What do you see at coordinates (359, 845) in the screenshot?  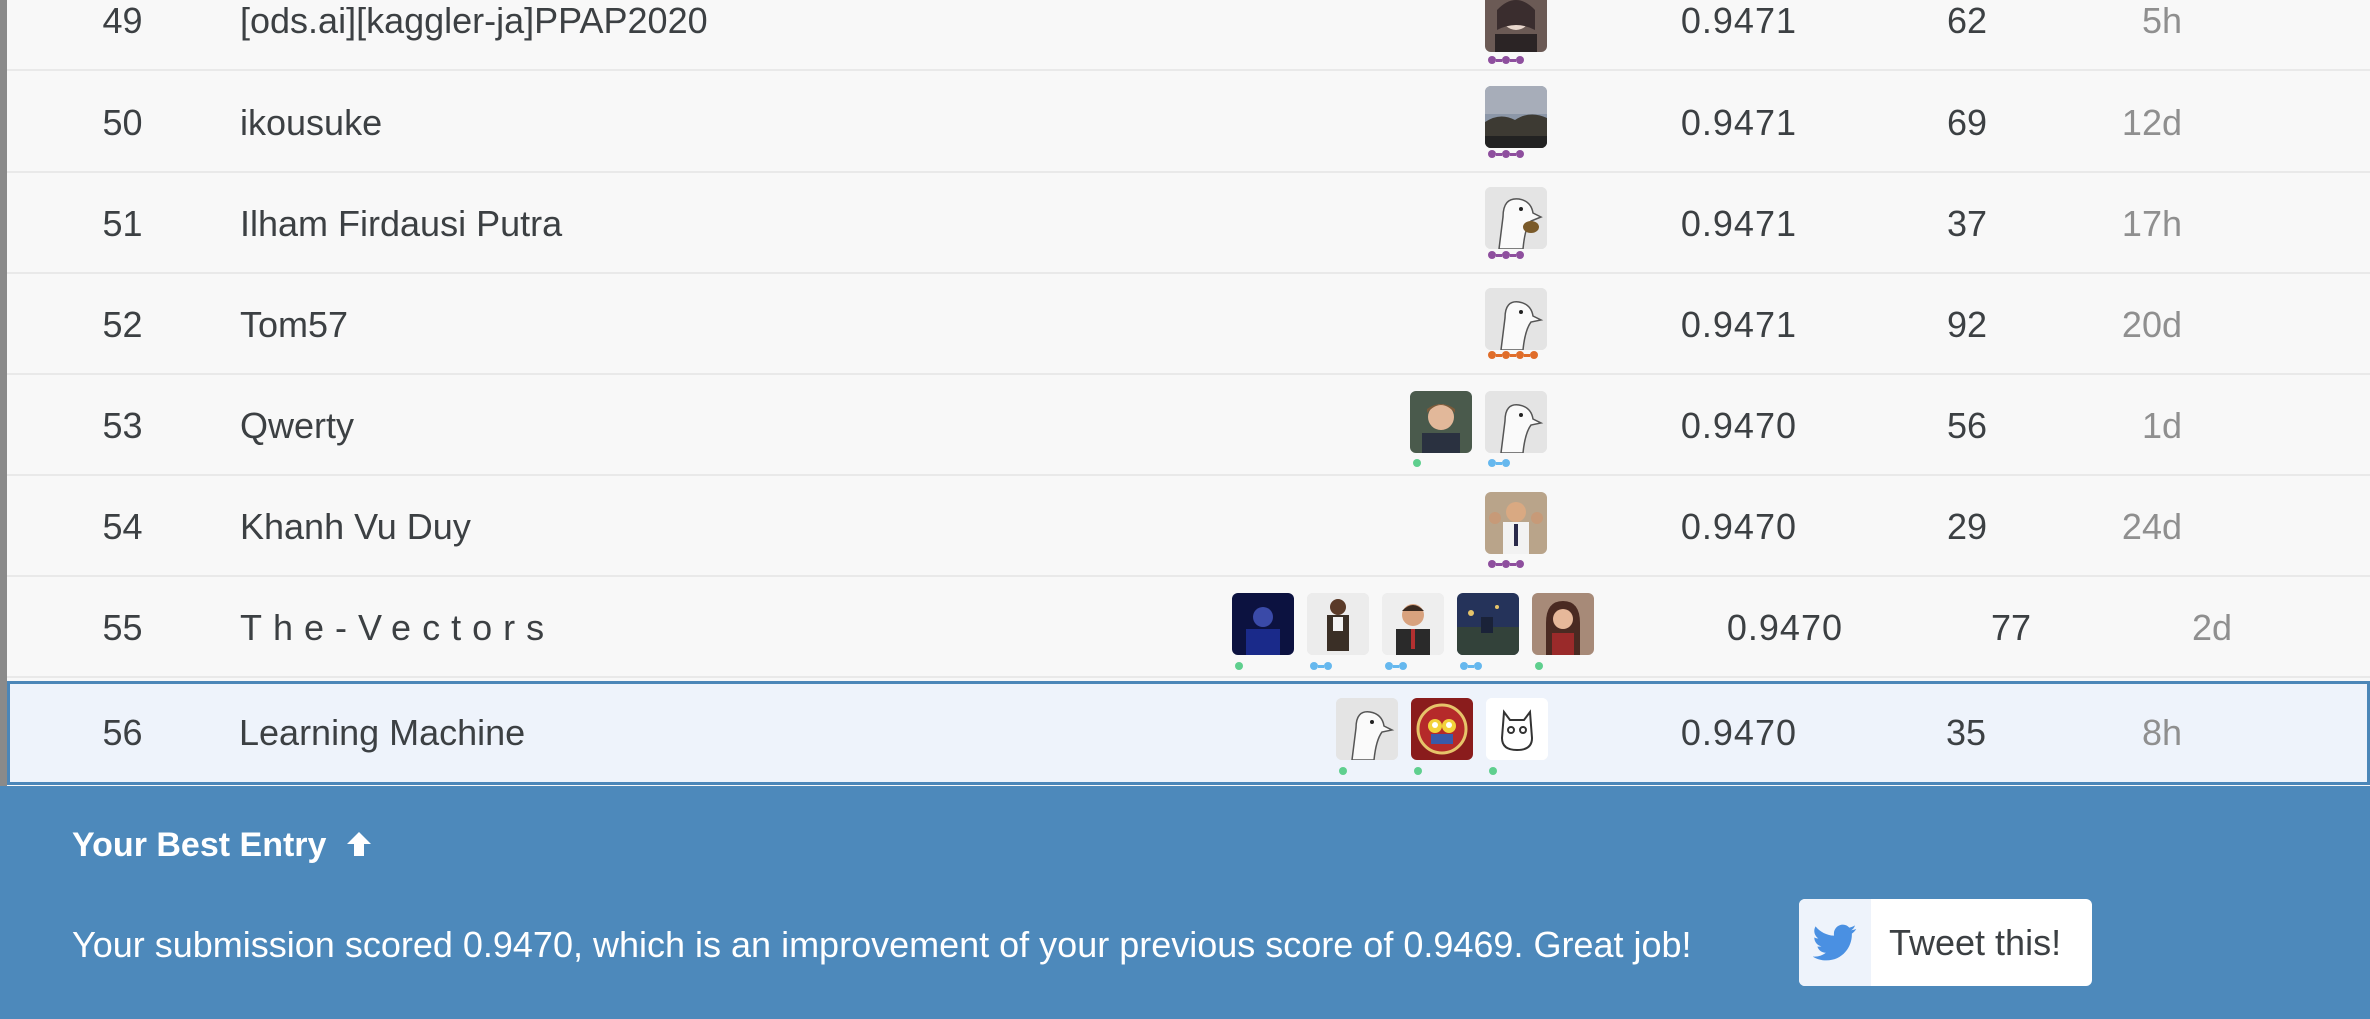 I see `arrow-up-icon` at bounding box center [359, 845].